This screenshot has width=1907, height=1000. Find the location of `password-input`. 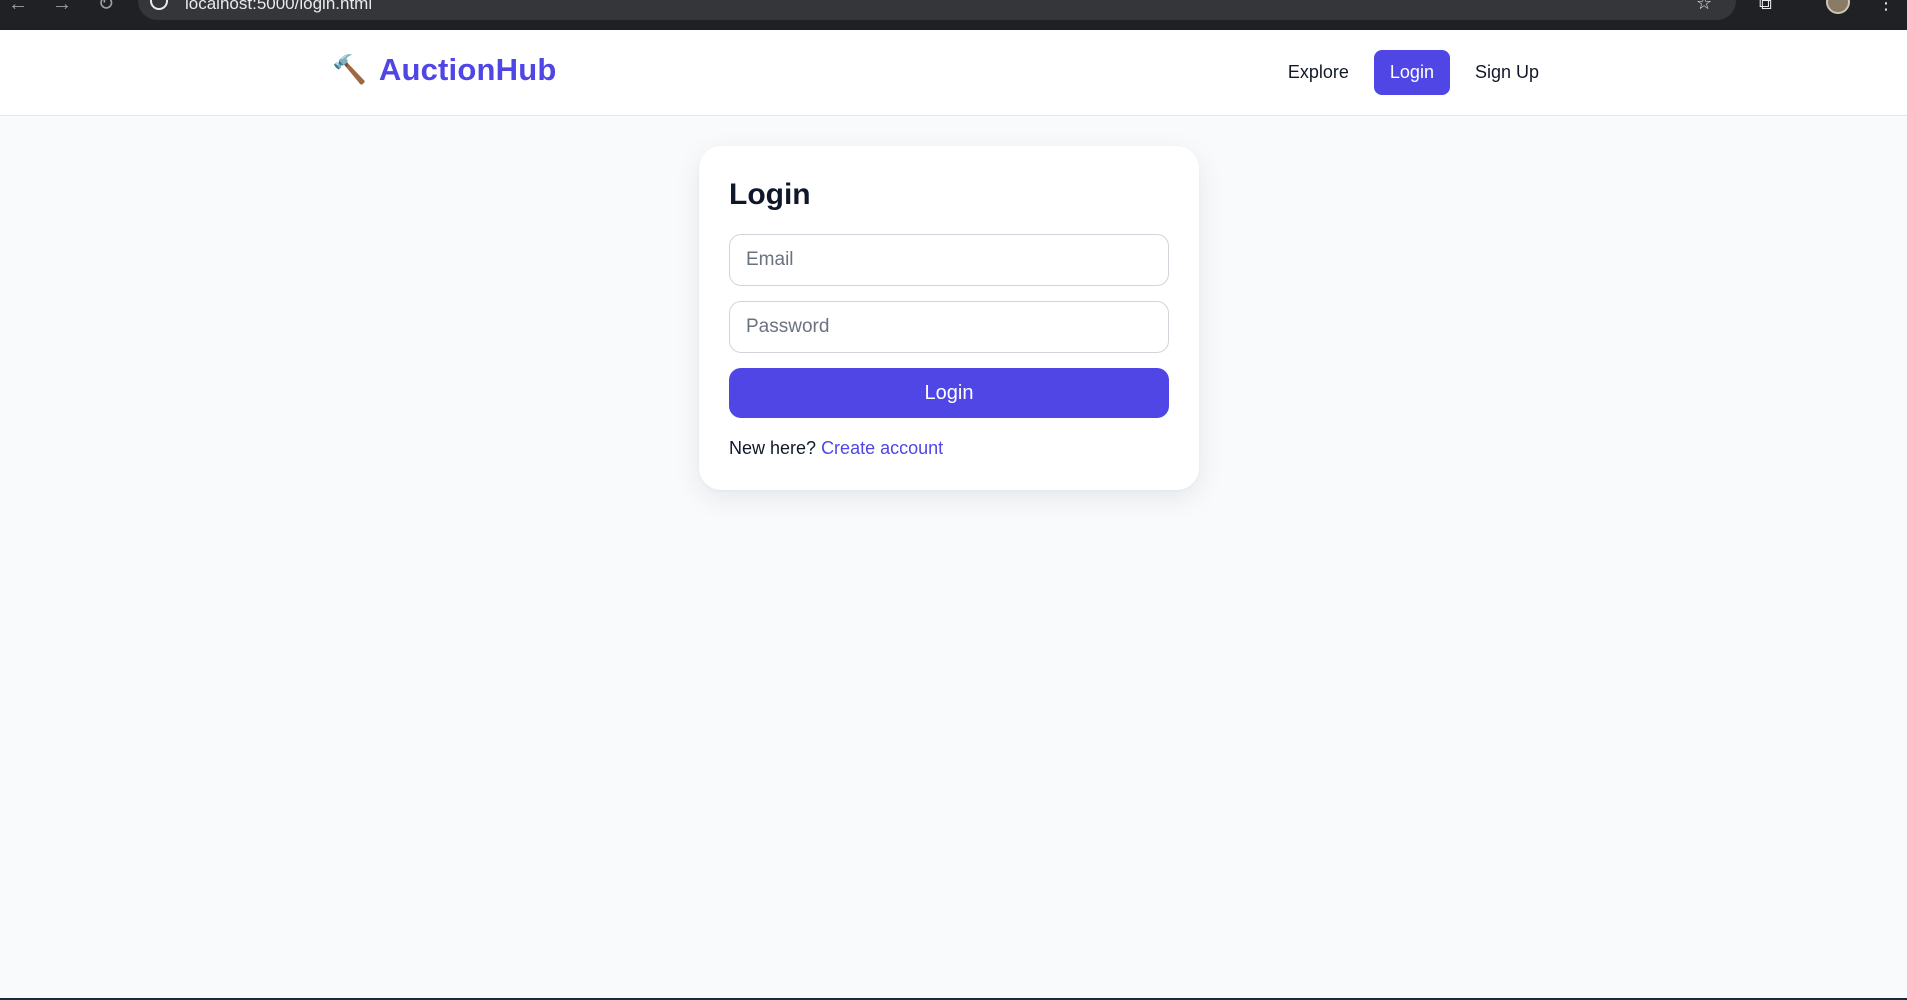

password-input is located at coordinates (949, 327).